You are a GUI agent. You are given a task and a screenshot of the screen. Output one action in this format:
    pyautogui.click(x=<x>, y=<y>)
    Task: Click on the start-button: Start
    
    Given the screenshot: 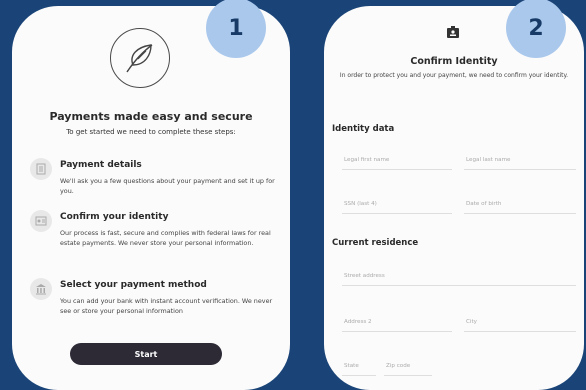 What is the action you would take?
    pyautogui.click(x=146, y=354)
    